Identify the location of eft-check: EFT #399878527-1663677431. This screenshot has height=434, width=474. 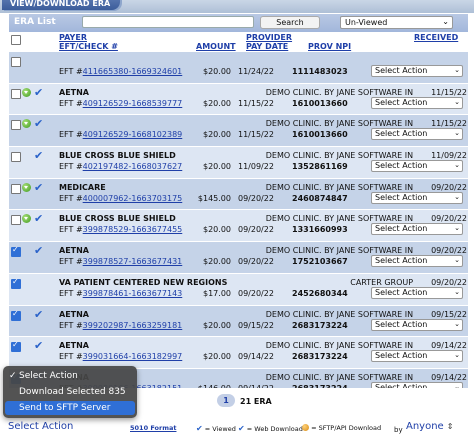
(120, 261).